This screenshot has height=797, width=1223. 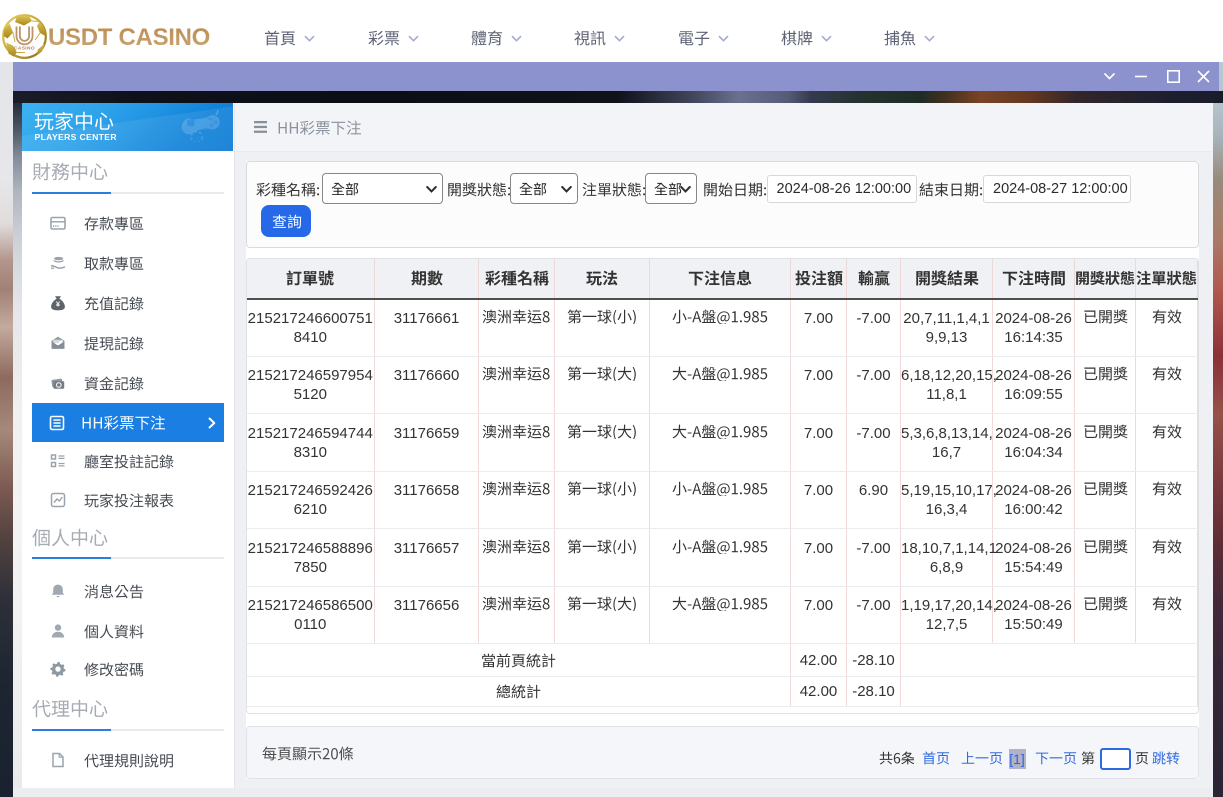 I want to click on svg-text: CASINO, so click(x=24, y=49).